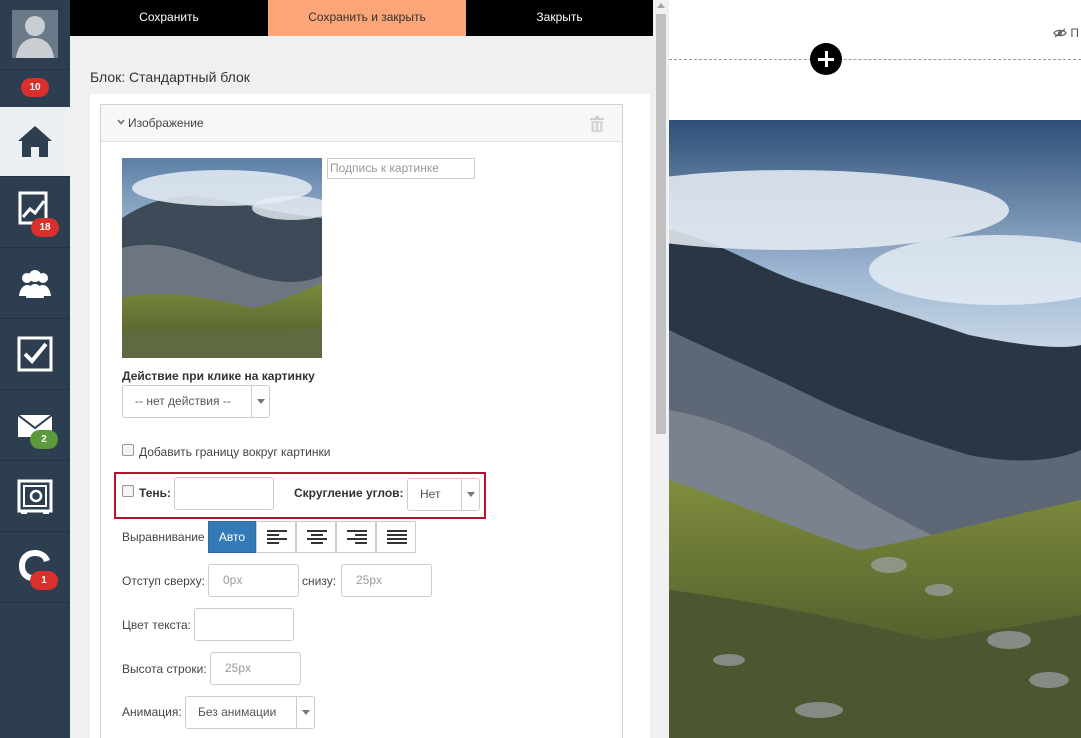 Image resolution: width=1081 pixels, height=738 pixels. What do you see at coordinates (661, 224) in the screenshot?
I see `scrollbar-thumb` at bounding box center [661, 224].